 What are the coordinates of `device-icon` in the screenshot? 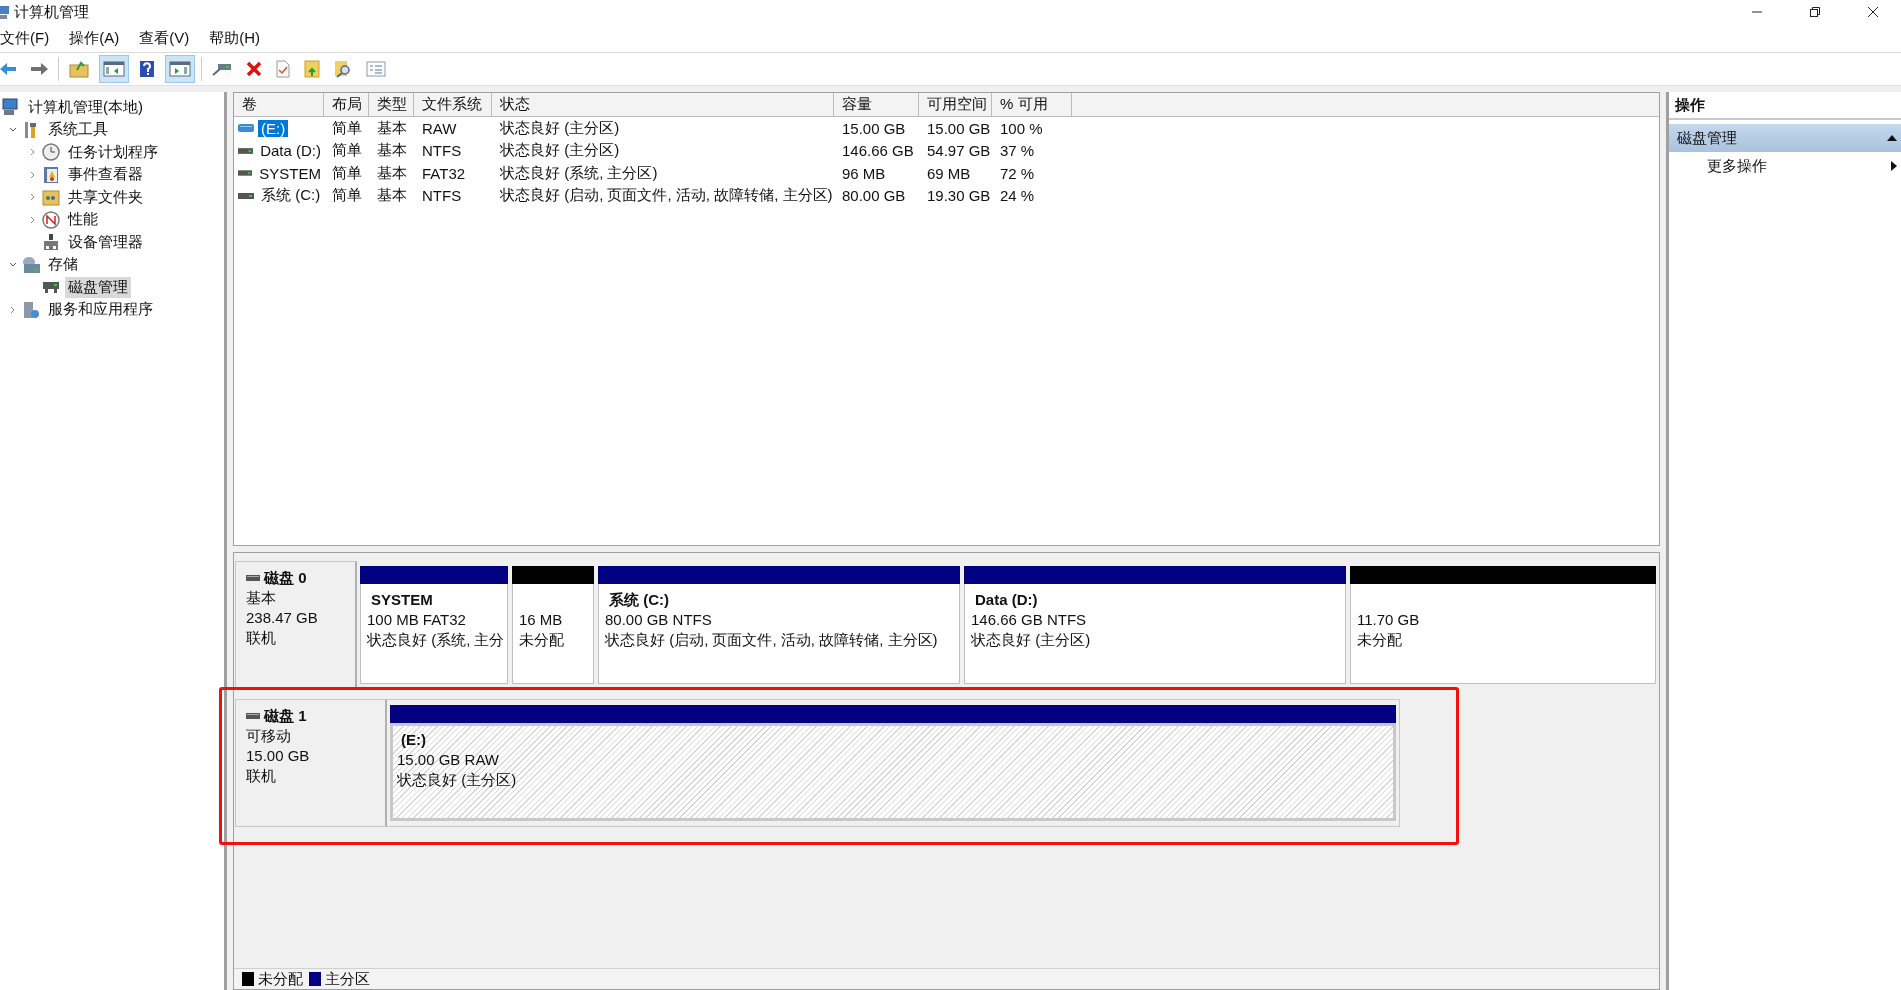 It's located at (51, 242).